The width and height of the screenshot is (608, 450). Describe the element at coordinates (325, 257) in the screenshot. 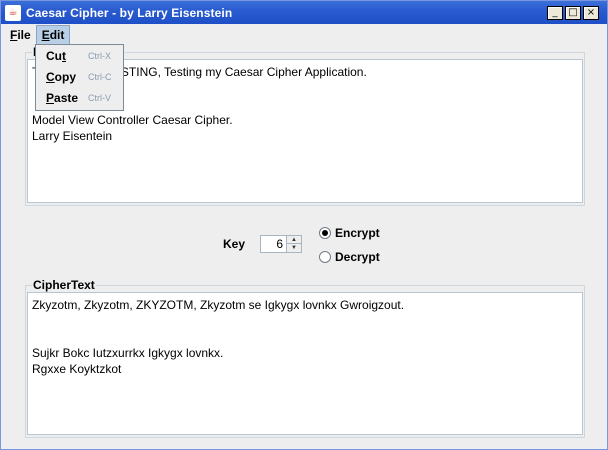

I see `decrypt-radio` at that location.